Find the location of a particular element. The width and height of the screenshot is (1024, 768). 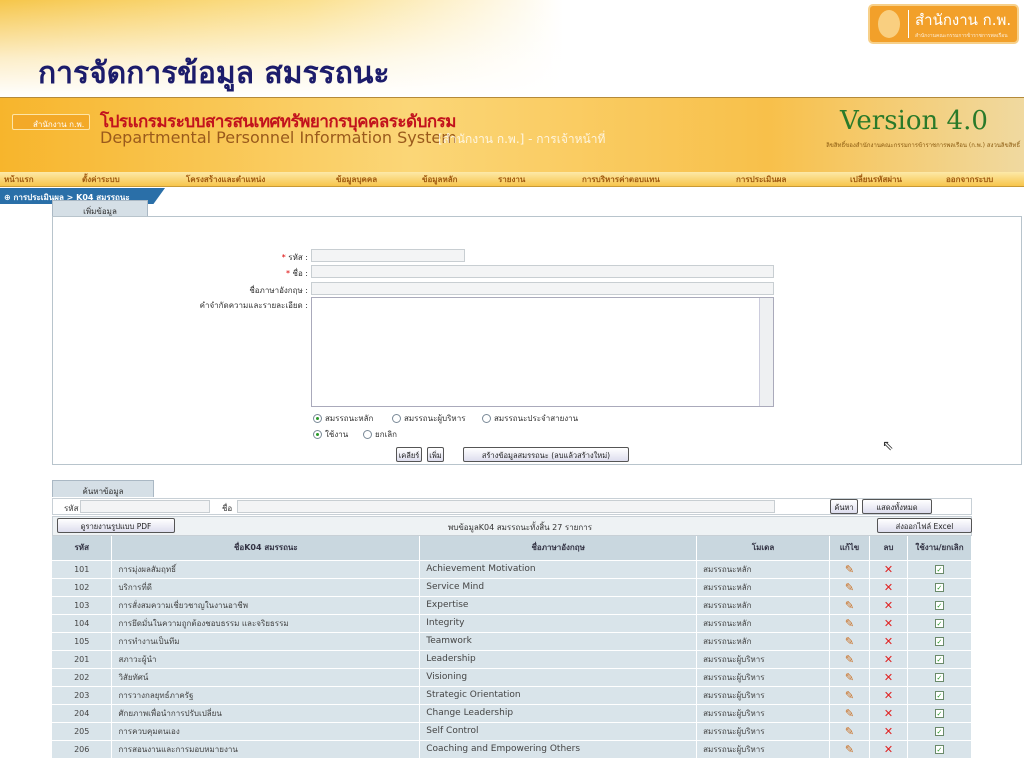

radio-functional: สมรรถนะประจำสายงาน is located at coordinates (530, 418).